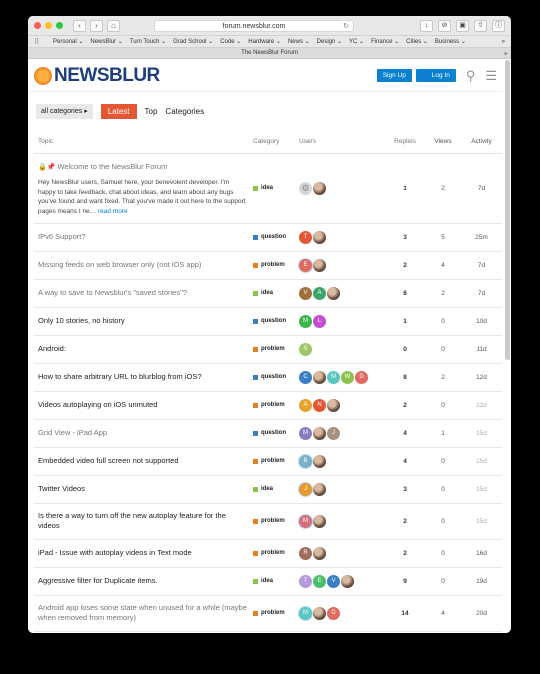 This screenshot has height=674, width=540. Describe the element at coordinates (96, 25) in the screenshot. I see `forward-button: ›` at that location.